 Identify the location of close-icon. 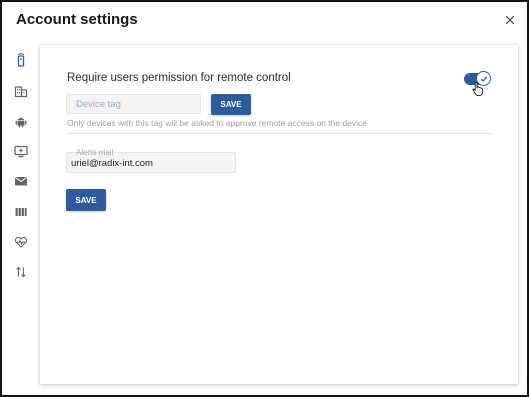
(510, 20).